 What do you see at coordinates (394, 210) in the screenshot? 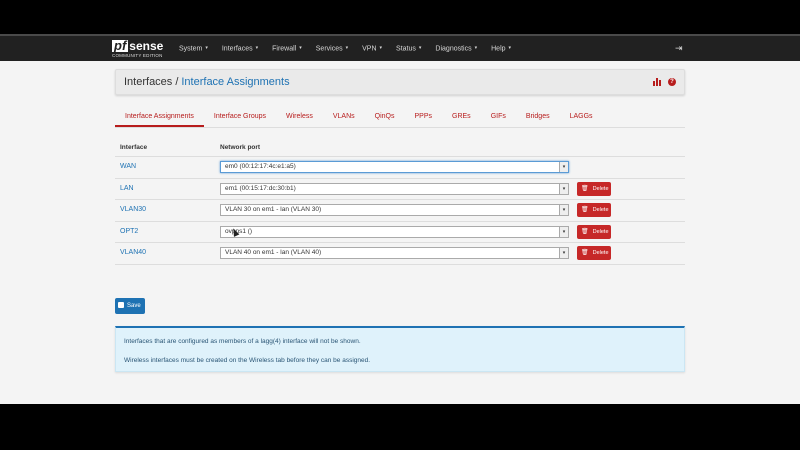
I see `network-port-select: VLAN 30 on em1 - lan (VLAN 30) ▾` at bounding box center [394, 210].